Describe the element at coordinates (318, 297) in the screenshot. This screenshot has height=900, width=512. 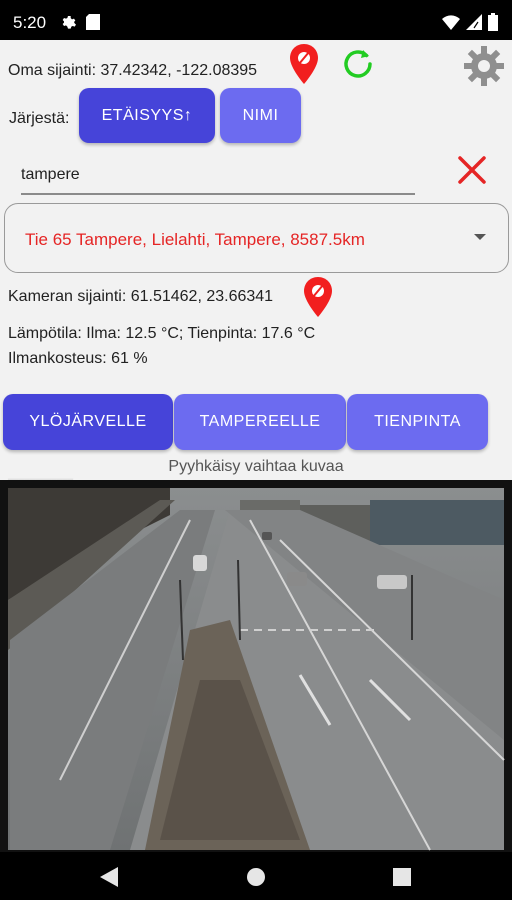
I see `camera-location-pin-icon` at that location.